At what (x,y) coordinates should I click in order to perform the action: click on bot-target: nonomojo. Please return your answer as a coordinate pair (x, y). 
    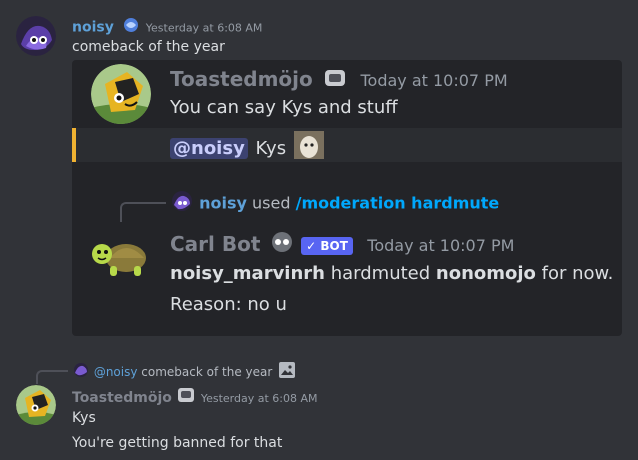
    Looking at the image, I should click on (485, 273).